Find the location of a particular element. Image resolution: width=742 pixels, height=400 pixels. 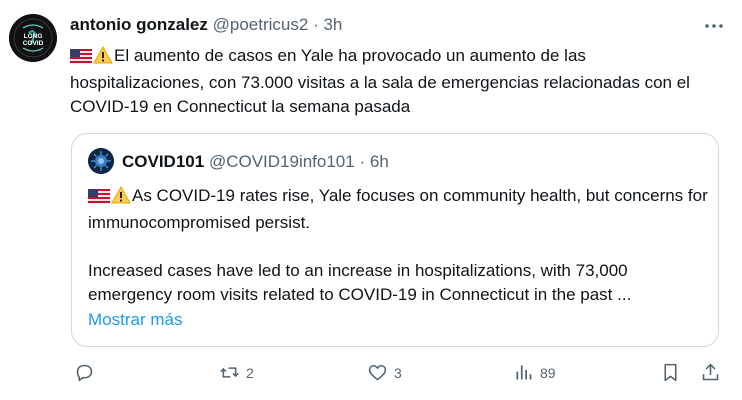

quoted-tweet-time: 6h is located at coordinates (379, 161).